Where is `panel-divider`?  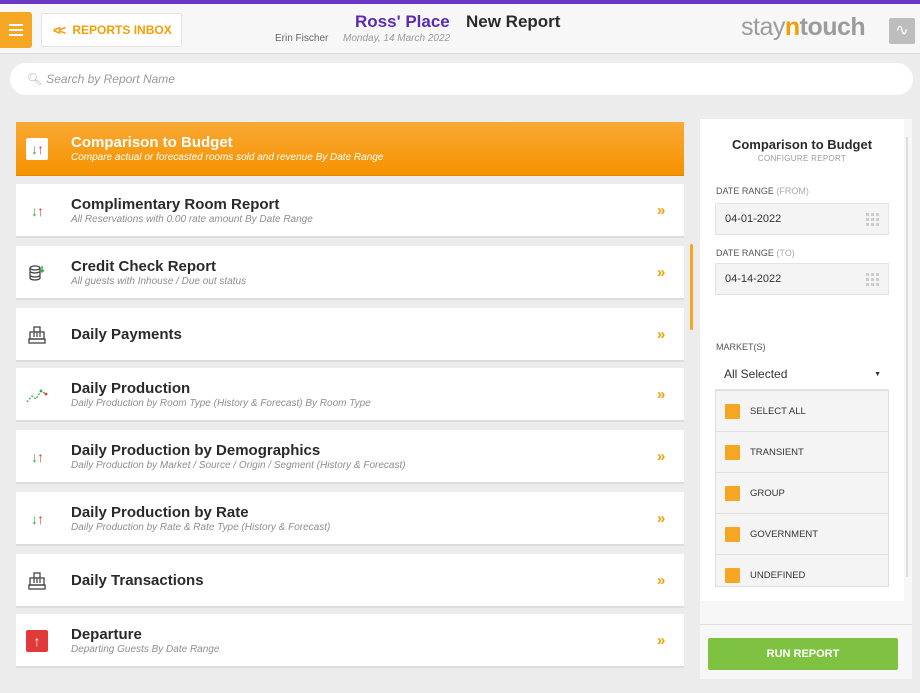 panel-divider is located at coordinates (806, 624).